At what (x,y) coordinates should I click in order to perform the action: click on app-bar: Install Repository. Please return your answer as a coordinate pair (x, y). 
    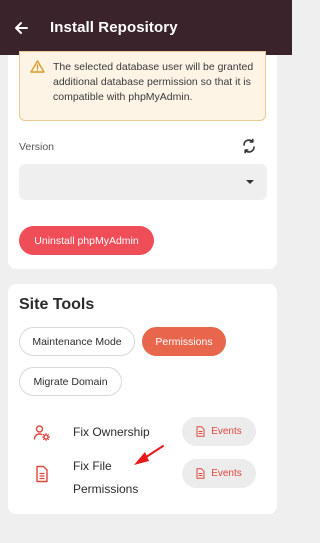
    Looking at the image, I should click on (146, 27).